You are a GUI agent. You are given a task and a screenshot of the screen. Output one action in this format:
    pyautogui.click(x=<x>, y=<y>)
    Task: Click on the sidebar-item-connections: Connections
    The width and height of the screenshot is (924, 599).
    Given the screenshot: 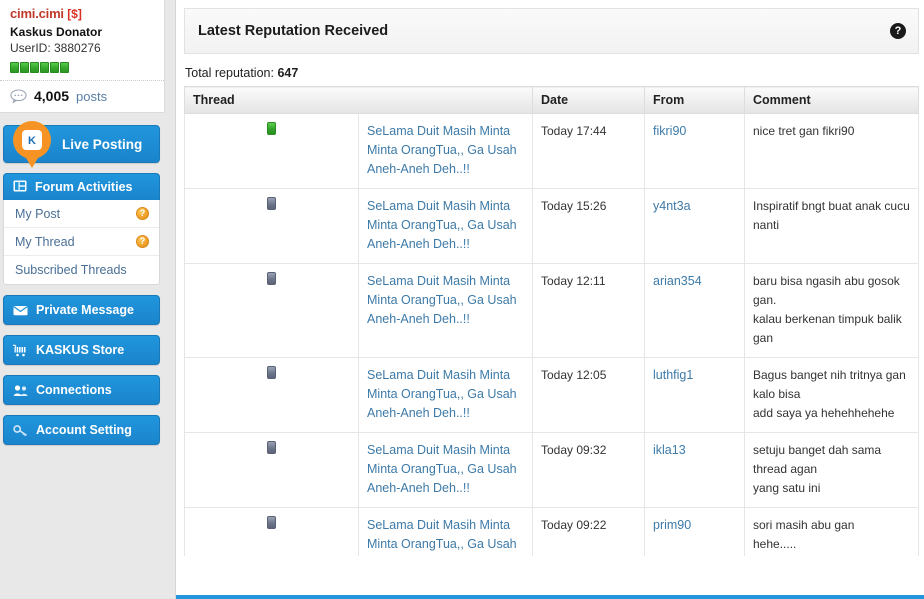 What is the action you would take?
    pyautogui.click(x=81, y=390)
    